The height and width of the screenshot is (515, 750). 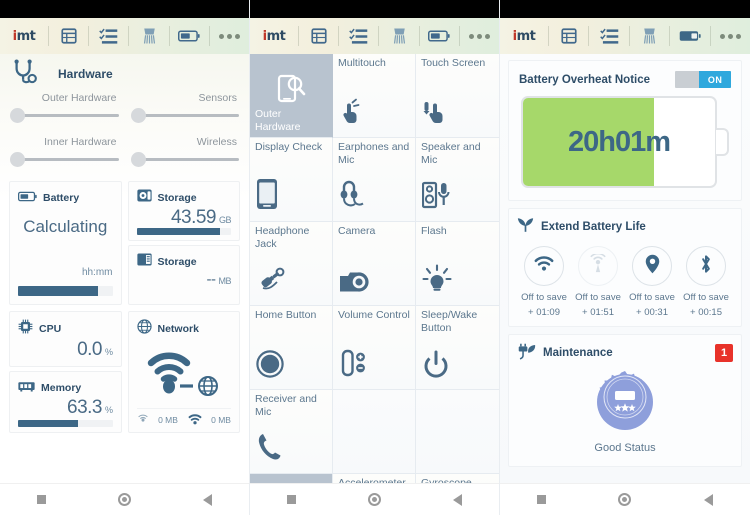 I want to click on battery-status-value: Calculating, so click(x=65, y=226).